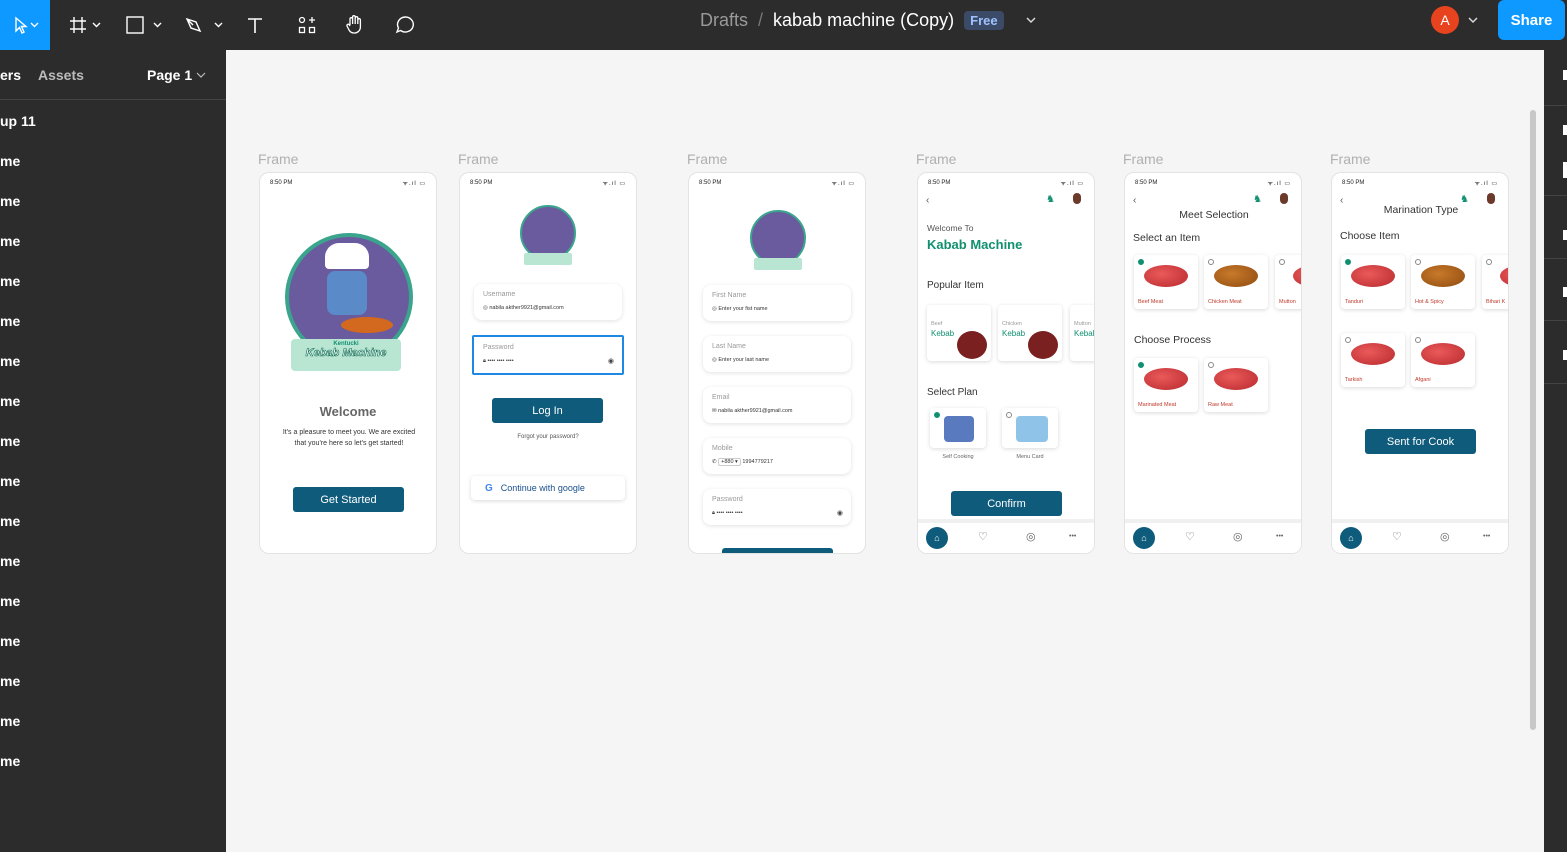  What do you see at coordinates (958, 428) in the screenshot?
I see `plan-card-self-cooking` at bounding box center [958, 428].